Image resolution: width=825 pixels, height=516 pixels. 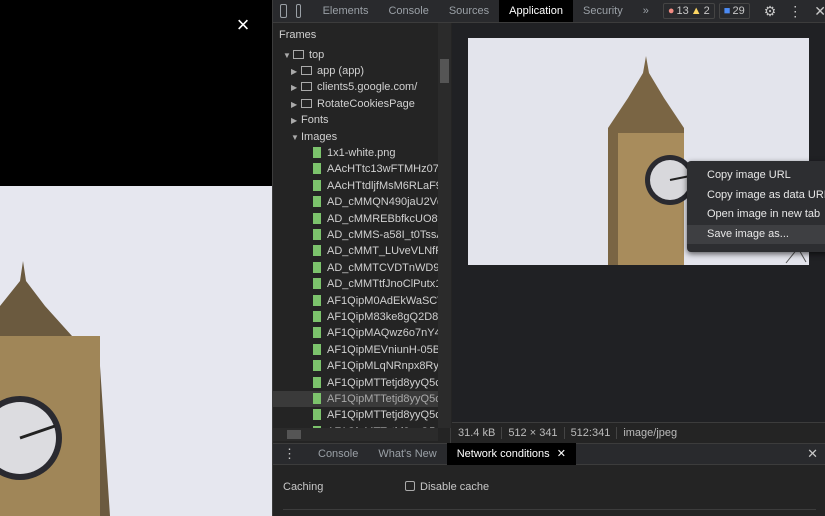 I want to click on image-file-item: AF1QipMEVniunH-05BhW, so click(x=355, y=350).